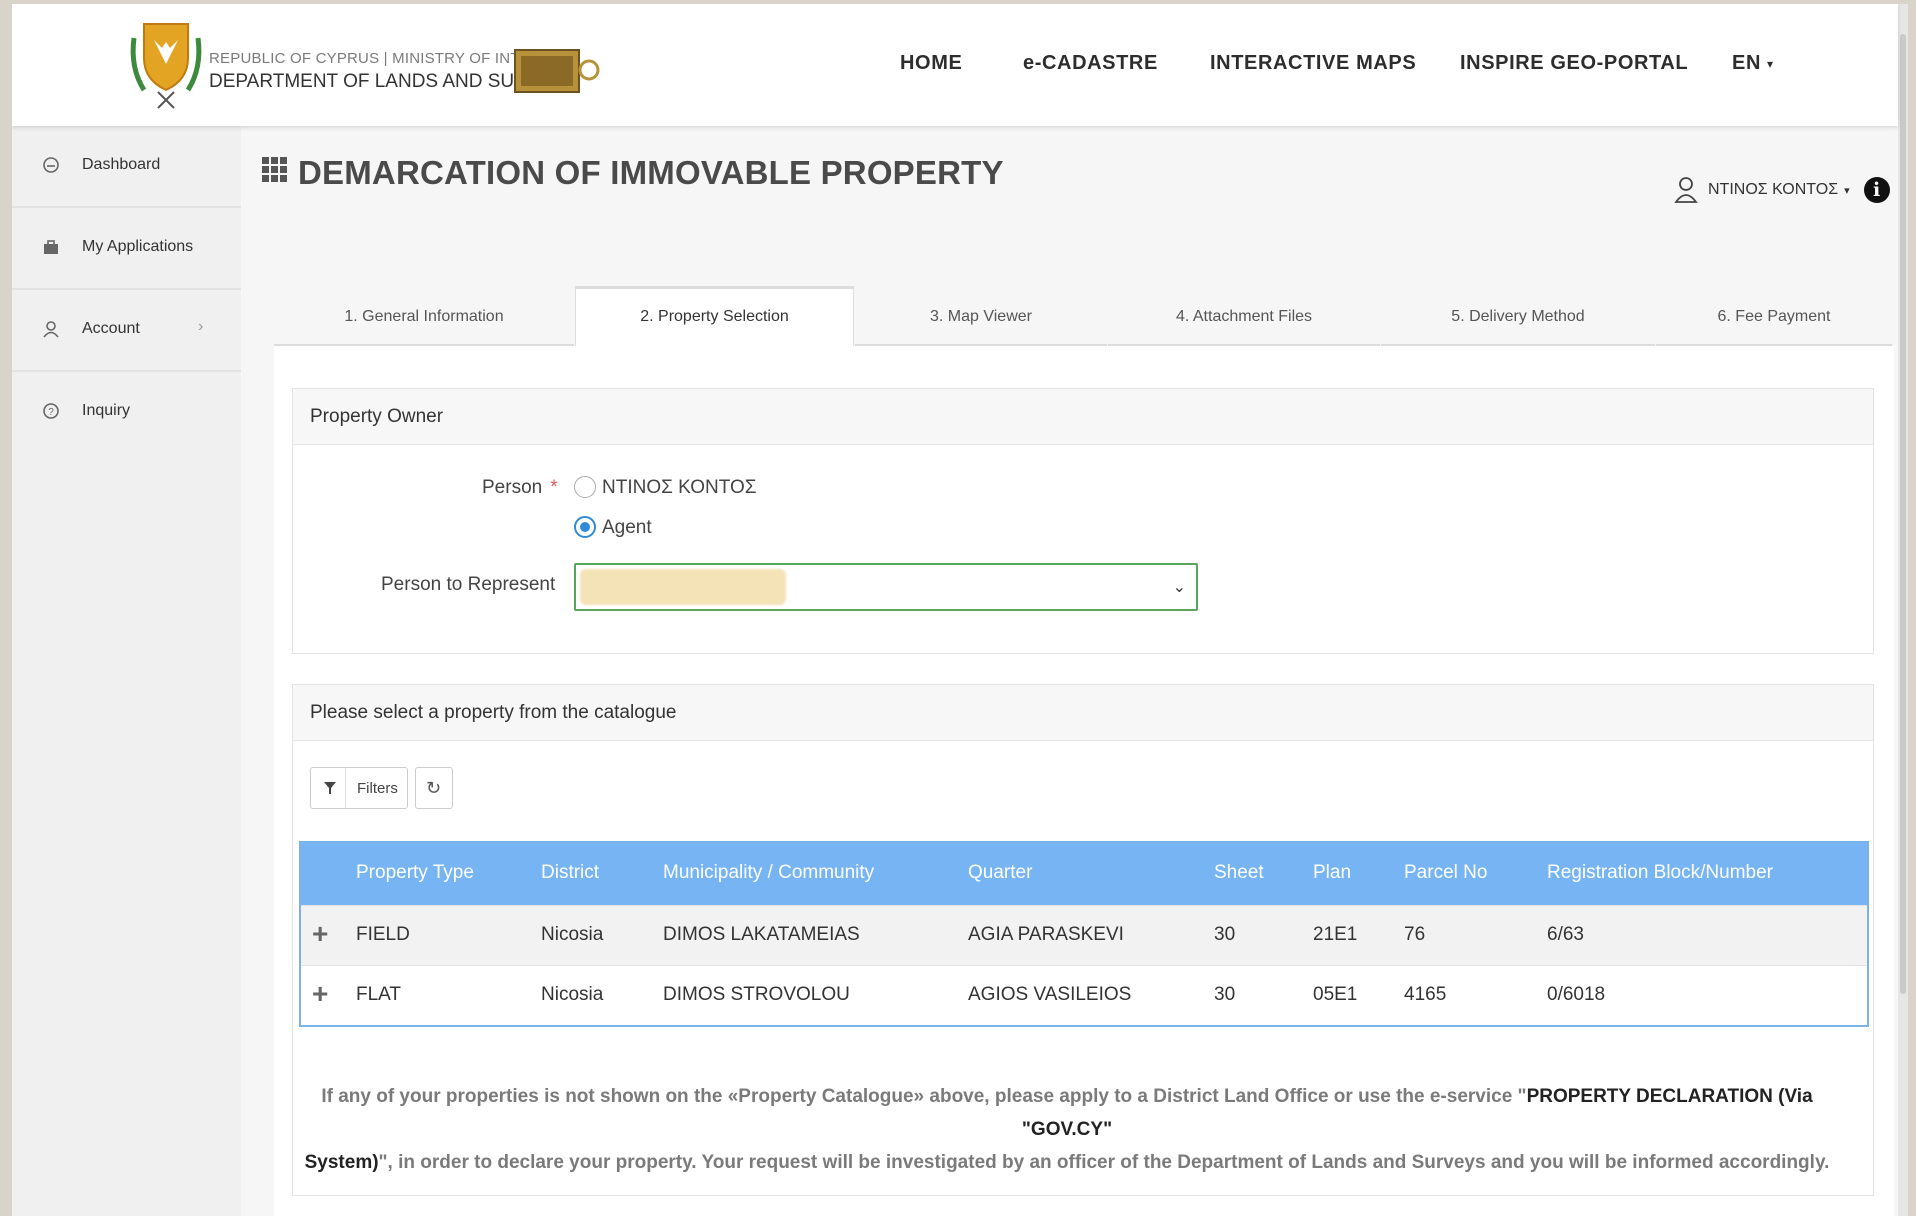  Describe the element at coordinates (557, 71) in the screenshot. I see `seal-emblem-icon` at that location.